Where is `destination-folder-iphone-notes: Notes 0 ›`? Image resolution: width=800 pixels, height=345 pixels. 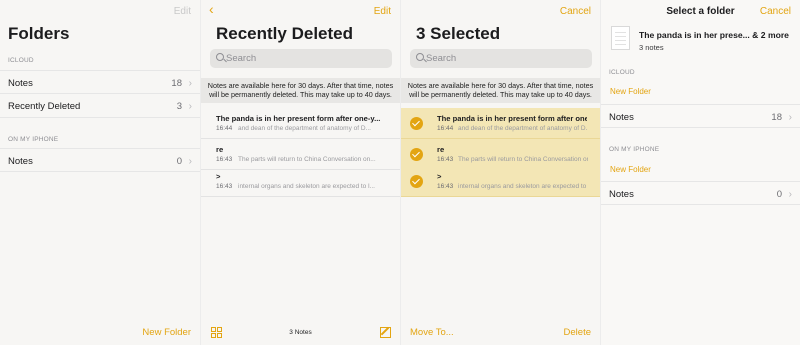
destination-folder-iphone-notes: Notes 0 › is located at coordinates (700, 193).